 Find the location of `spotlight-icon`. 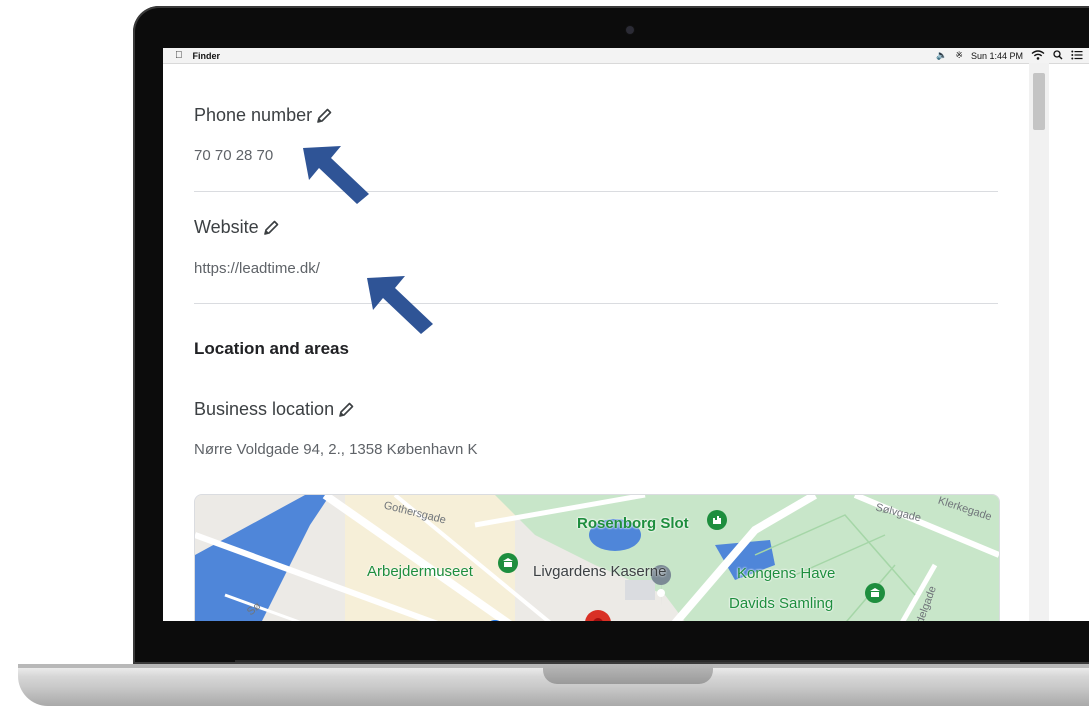

spotlight-icon is located at coordinates (1058, 55).